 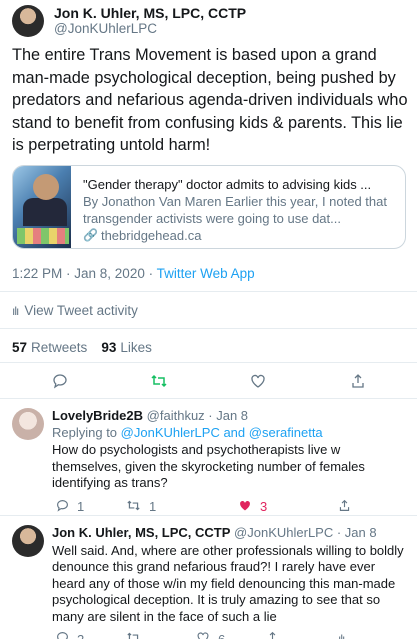 I want to click on retweet-count: 1, so click(x=153, y=506).